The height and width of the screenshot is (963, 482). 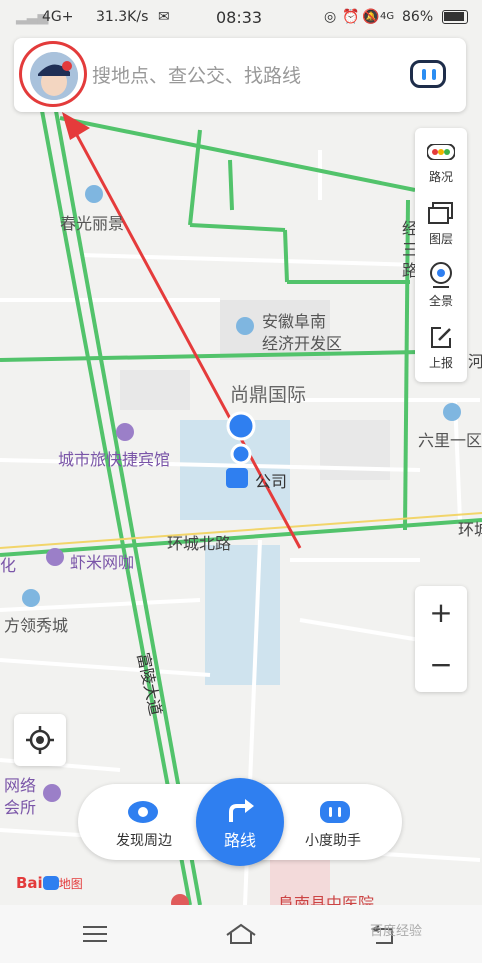 I want to click on map-label-chunguang: 春光丽景, so click(x=92, y=222).